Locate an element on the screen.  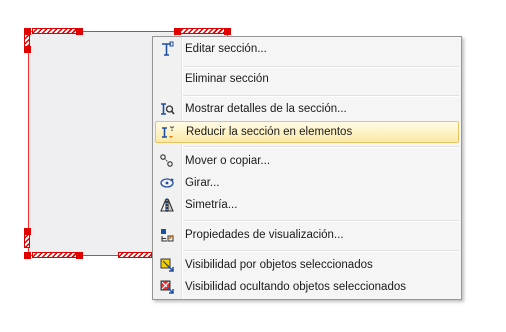
menu-item-reduce-section: Reducir la sección en elementos is located at coordinates (307, 132).